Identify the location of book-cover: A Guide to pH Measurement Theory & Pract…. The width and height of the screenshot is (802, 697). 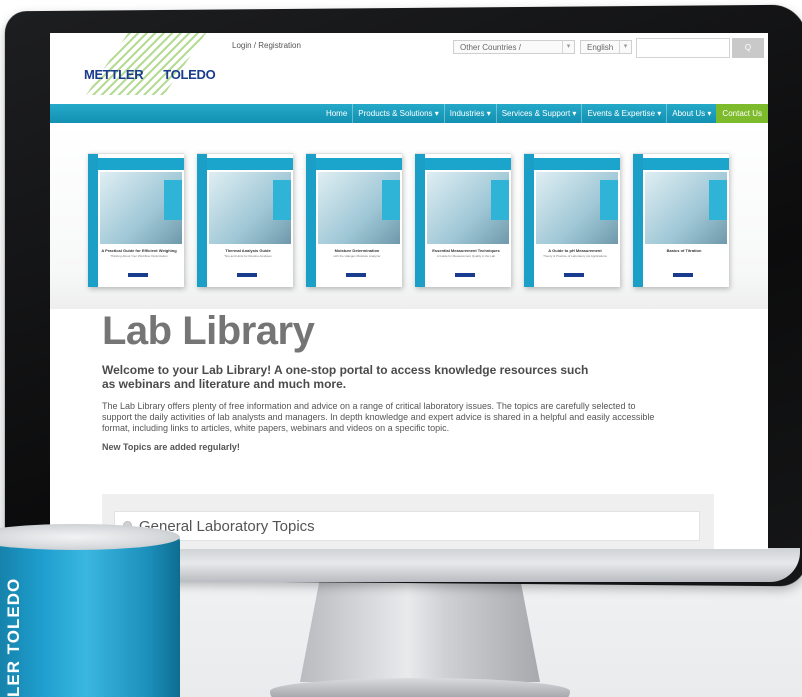
(572, 220).